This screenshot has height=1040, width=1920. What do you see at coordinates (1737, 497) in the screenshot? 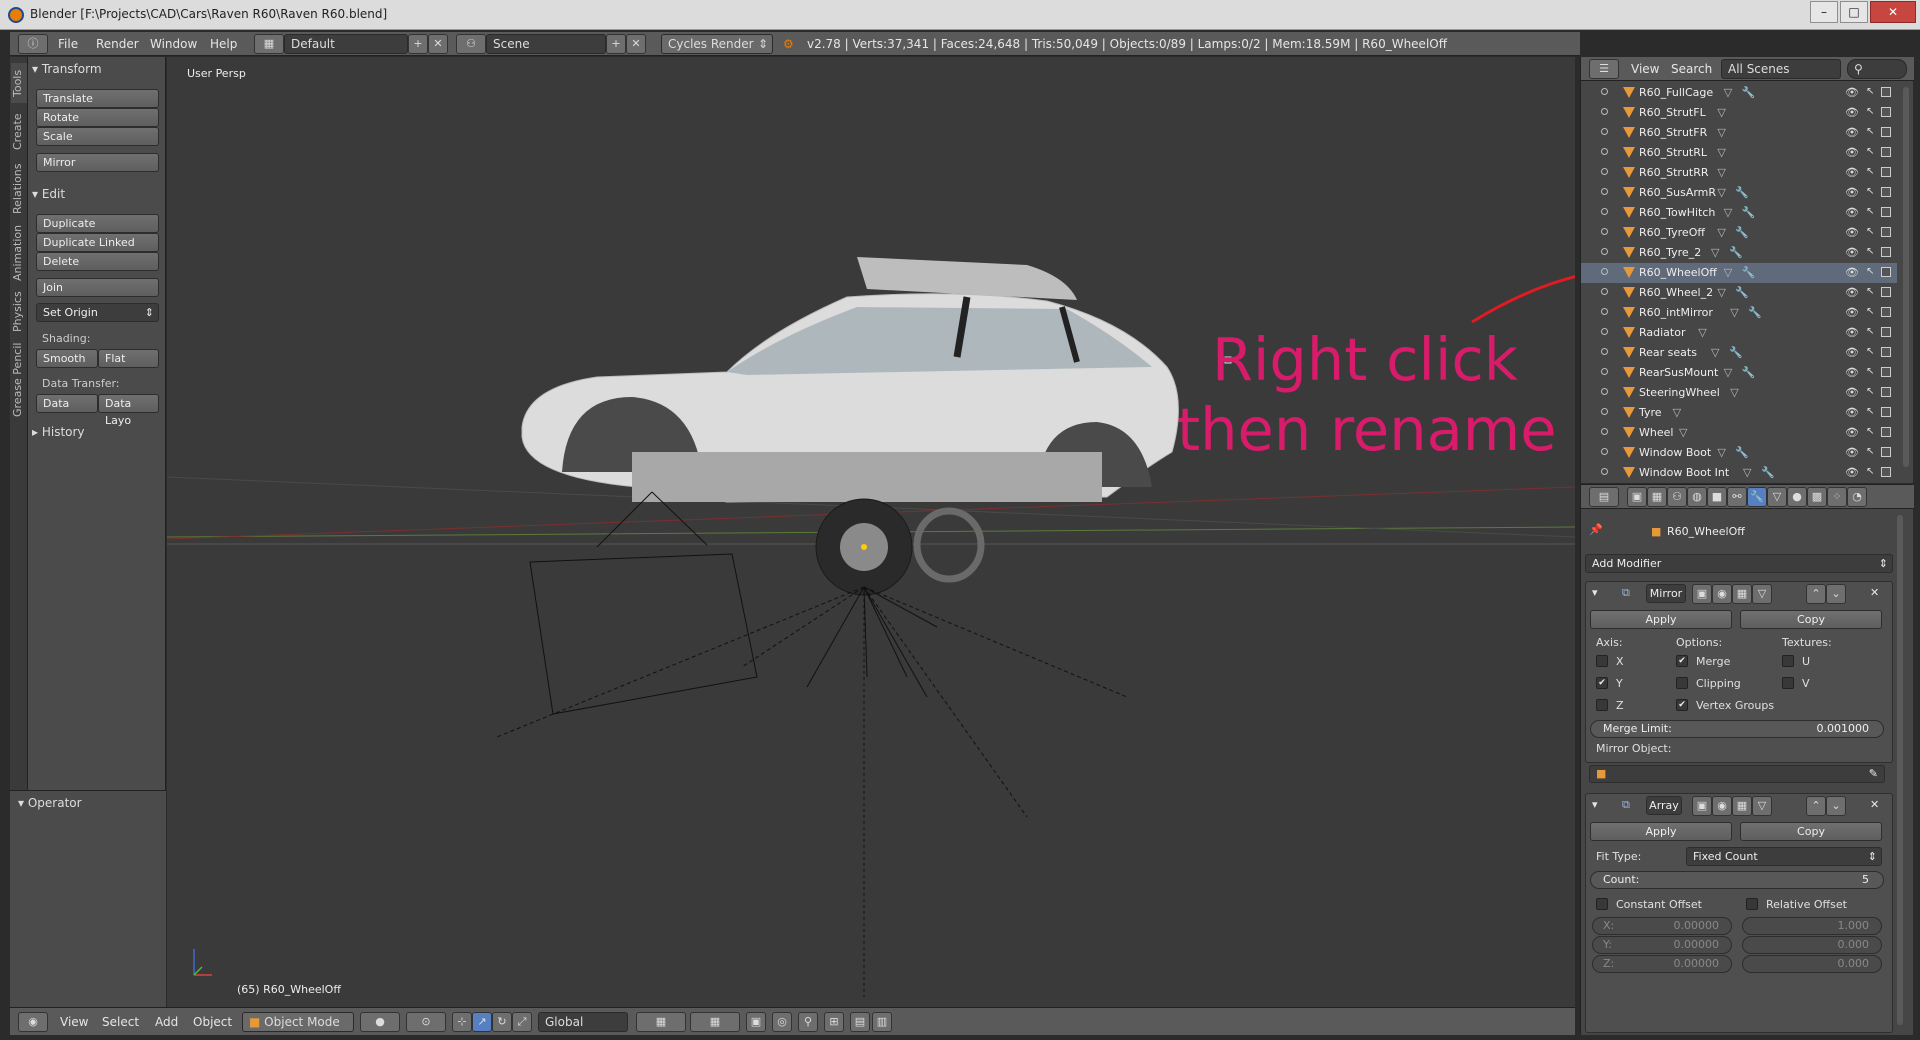
I see `constraints-tab-icon: ⚯` at bounding box center [1737, 497].